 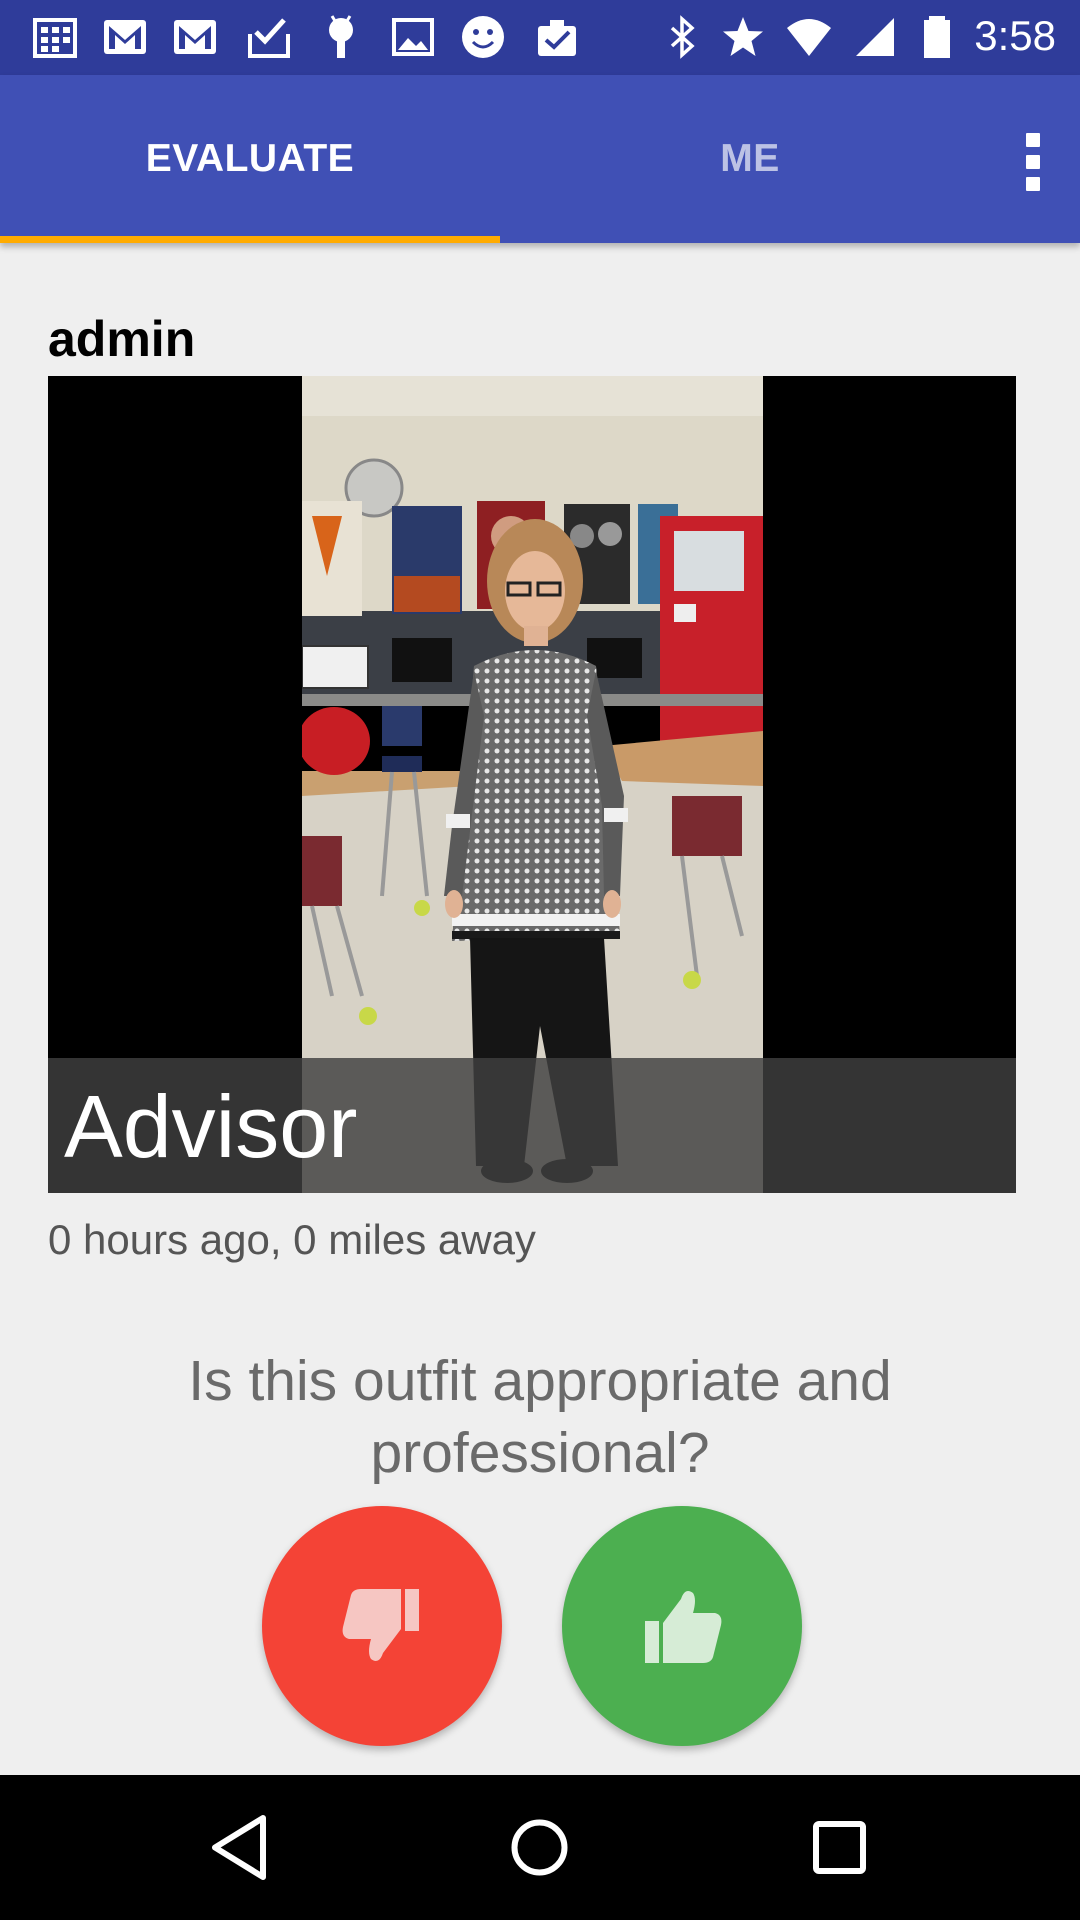 What do you see at coordinates (937, 37) in the screenshot?
I see `battery-icon` at bounding box center [937, 37].